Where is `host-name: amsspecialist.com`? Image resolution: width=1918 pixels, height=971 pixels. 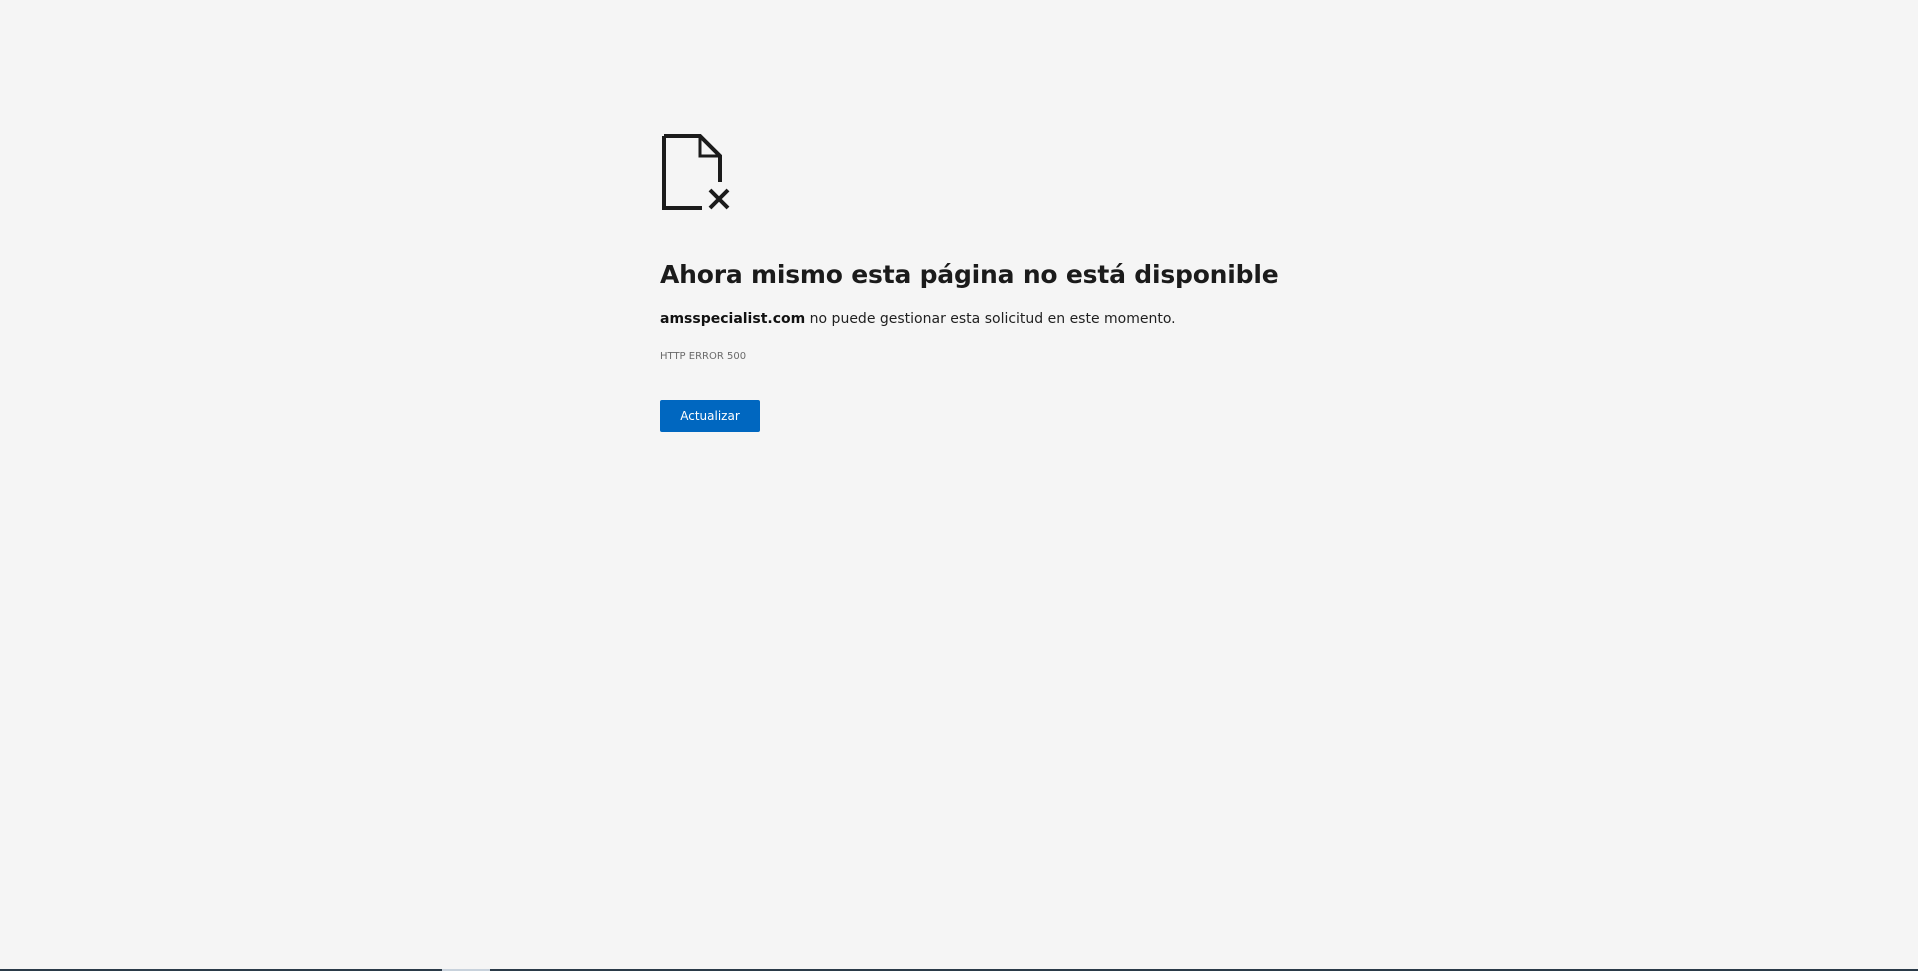
host-name: amsspecialist.com is located at coordinates (733, 319).